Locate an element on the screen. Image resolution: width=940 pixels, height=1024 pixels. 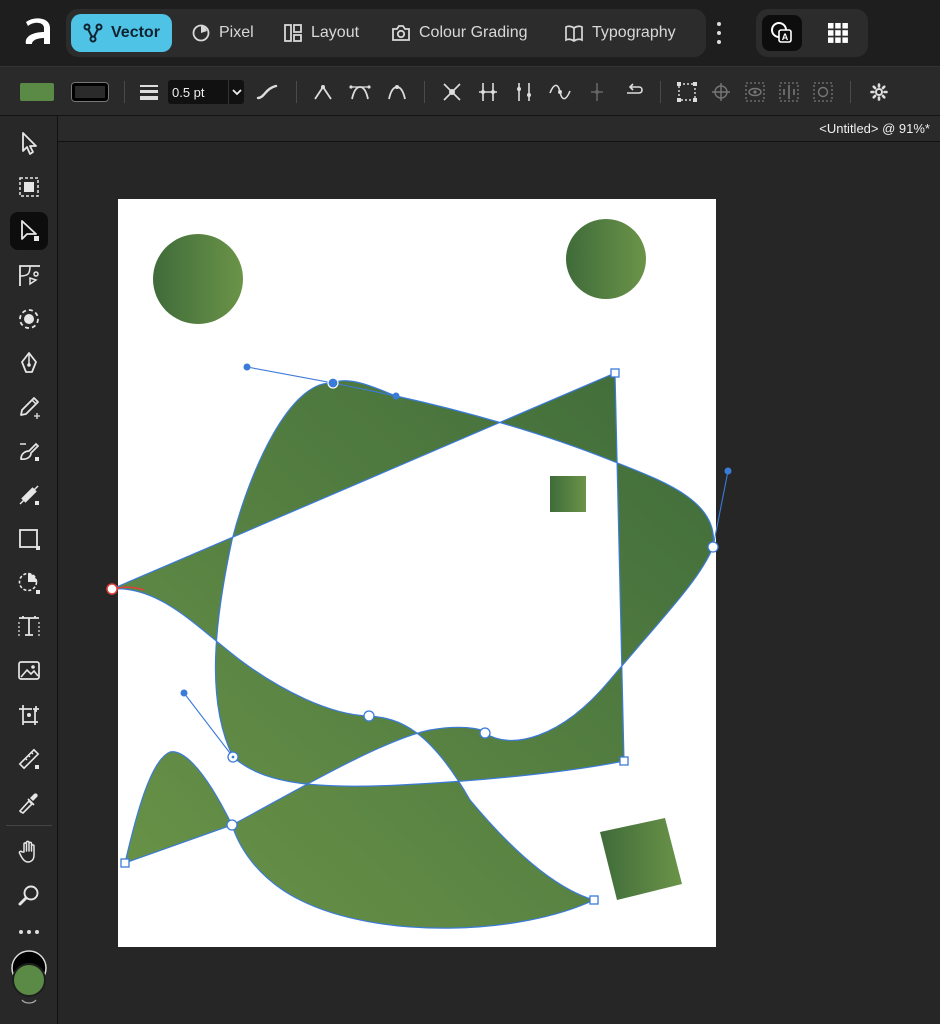
move-tool-button is located at coordinates (29, 143).